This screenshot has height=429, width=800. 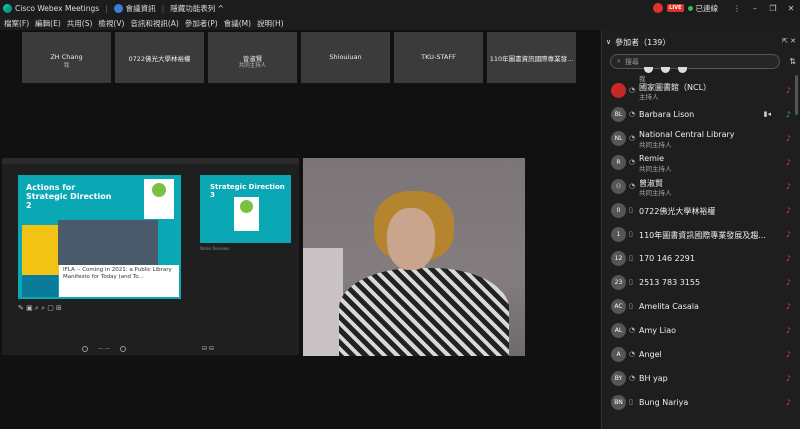 I want to click on tile-name: Shiouiuan, so click(x=345, y=57).